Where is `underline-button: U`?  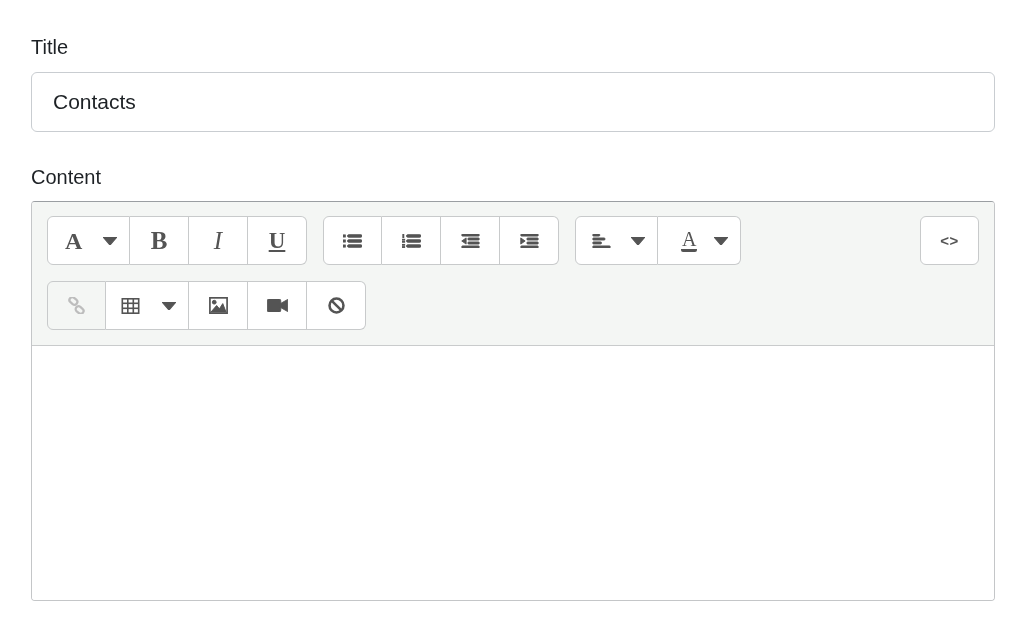
underline-button: U is located at coordinates (277, 240).